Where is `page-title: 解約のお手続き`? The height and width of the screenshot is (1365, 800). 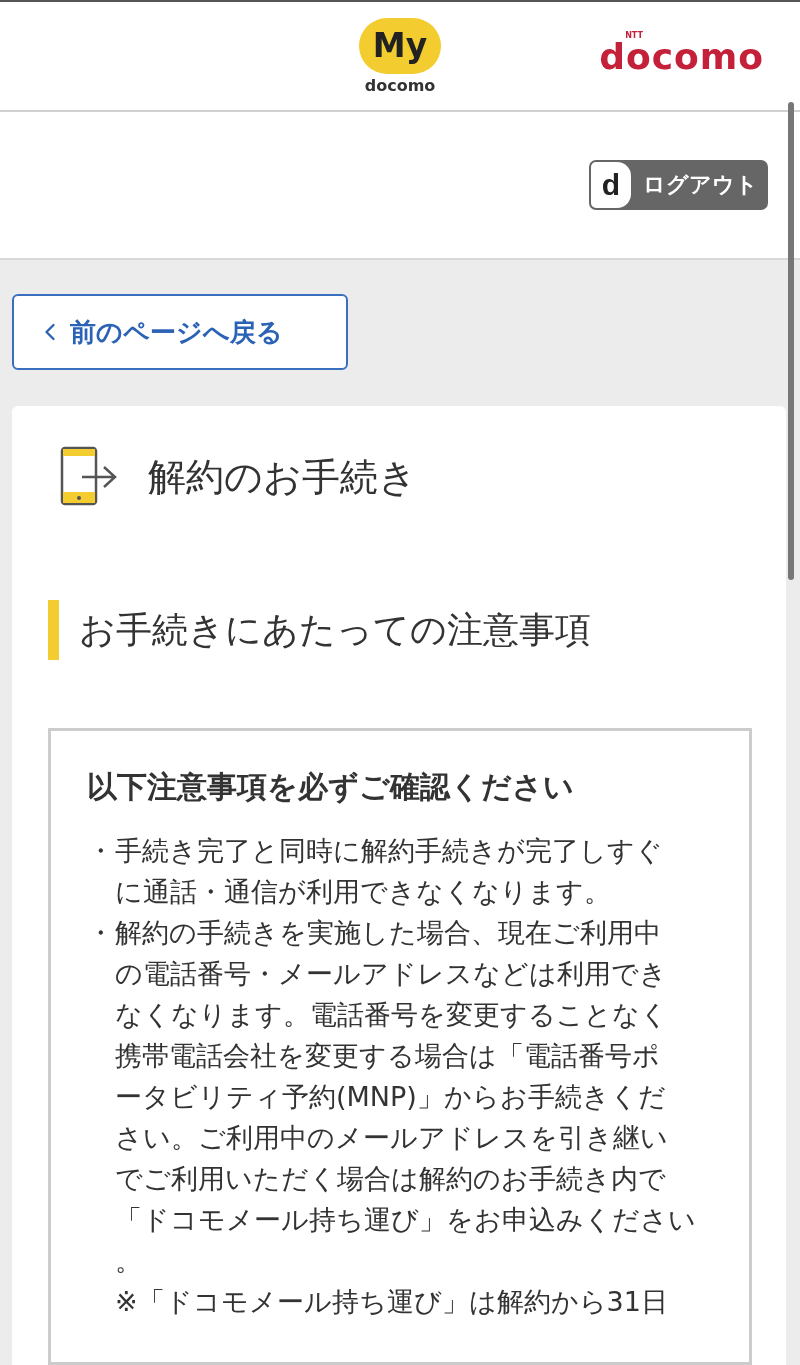
page-title: 解約のお手続き is located at coordinates (282, 477).